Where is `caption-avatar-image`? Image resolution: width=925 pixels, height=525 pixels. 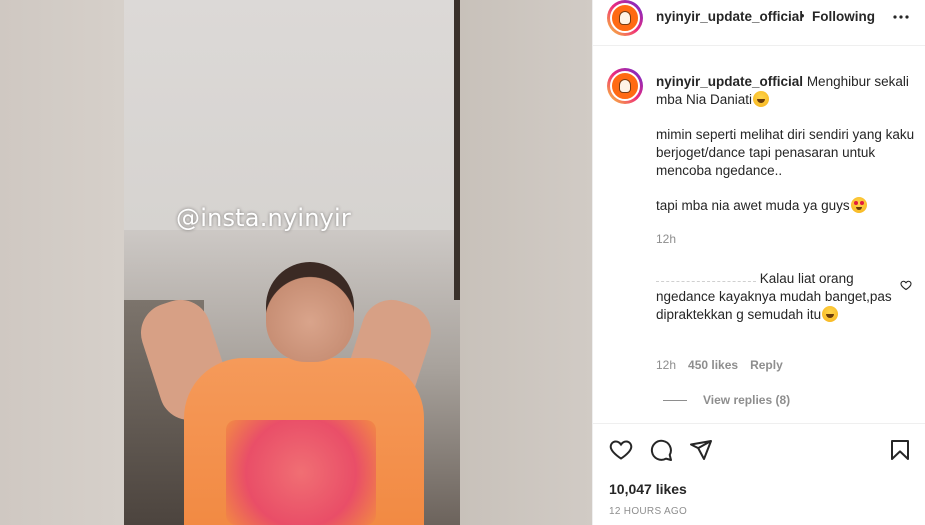 caption-avatar-image is located at coordinates (625, 86).